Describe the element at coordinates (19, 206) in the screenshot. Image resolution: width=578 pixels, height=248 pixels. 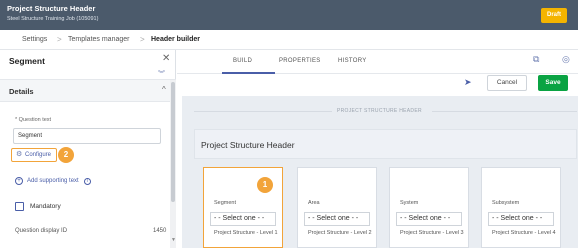
I see `checkbox-icon` at that location.